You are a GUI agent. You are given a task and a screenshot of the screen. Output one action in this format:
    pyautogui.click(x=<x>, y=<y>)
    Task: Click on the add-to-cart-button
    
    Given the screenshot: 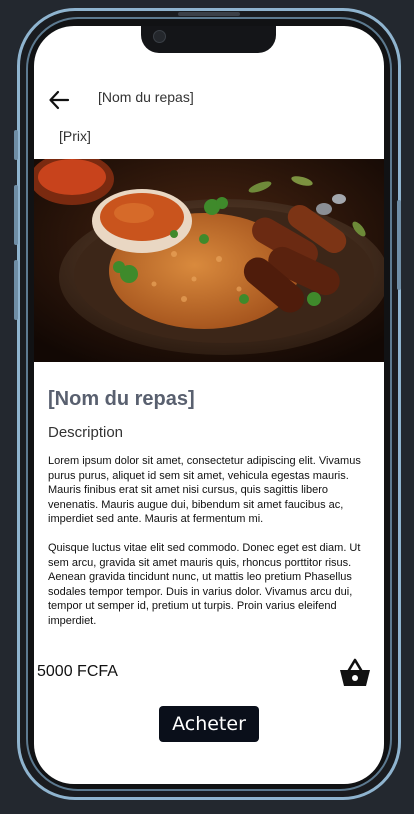 What is the action you would take?
    pyautogui.click(x=355, y=673)
    